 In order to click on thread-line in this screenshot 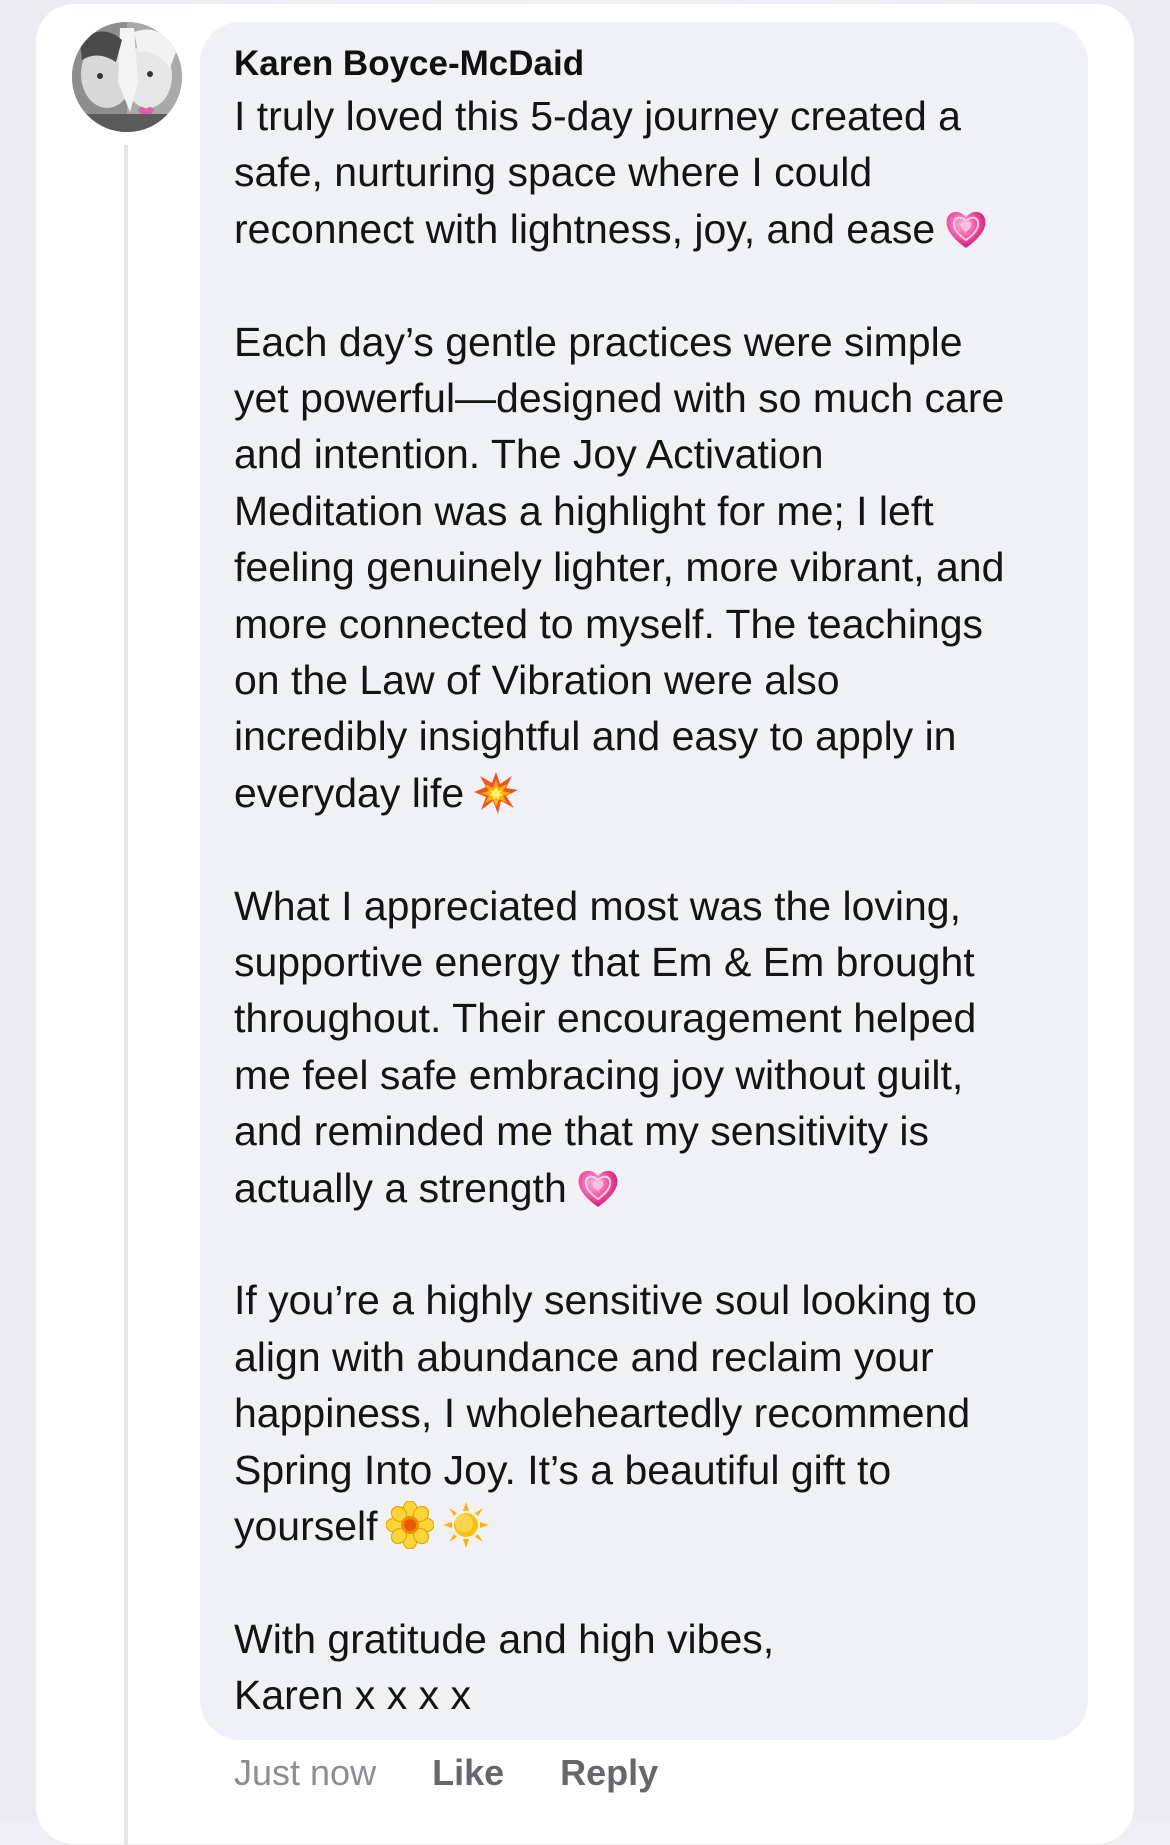, I will do `click(126, 995)`.